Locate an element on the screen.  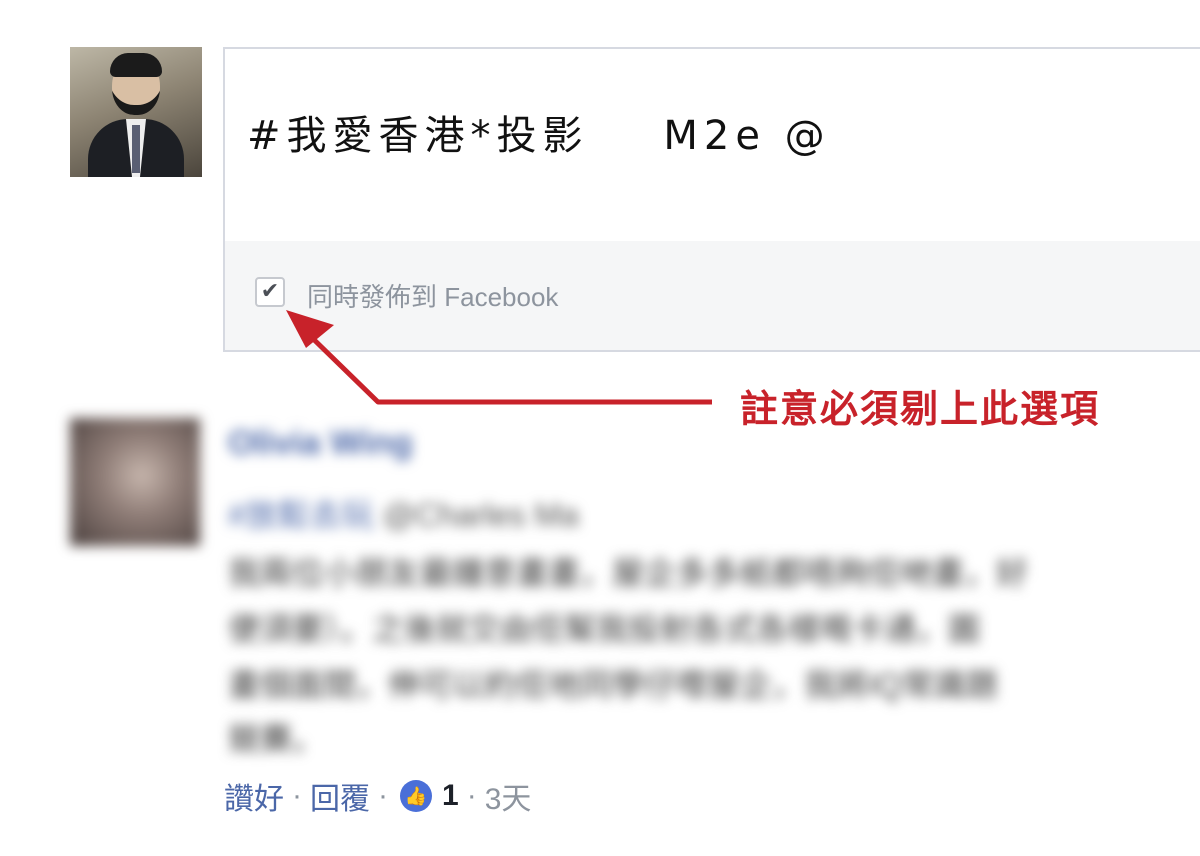
like-count: 1 is located at coordinates (450, 796).